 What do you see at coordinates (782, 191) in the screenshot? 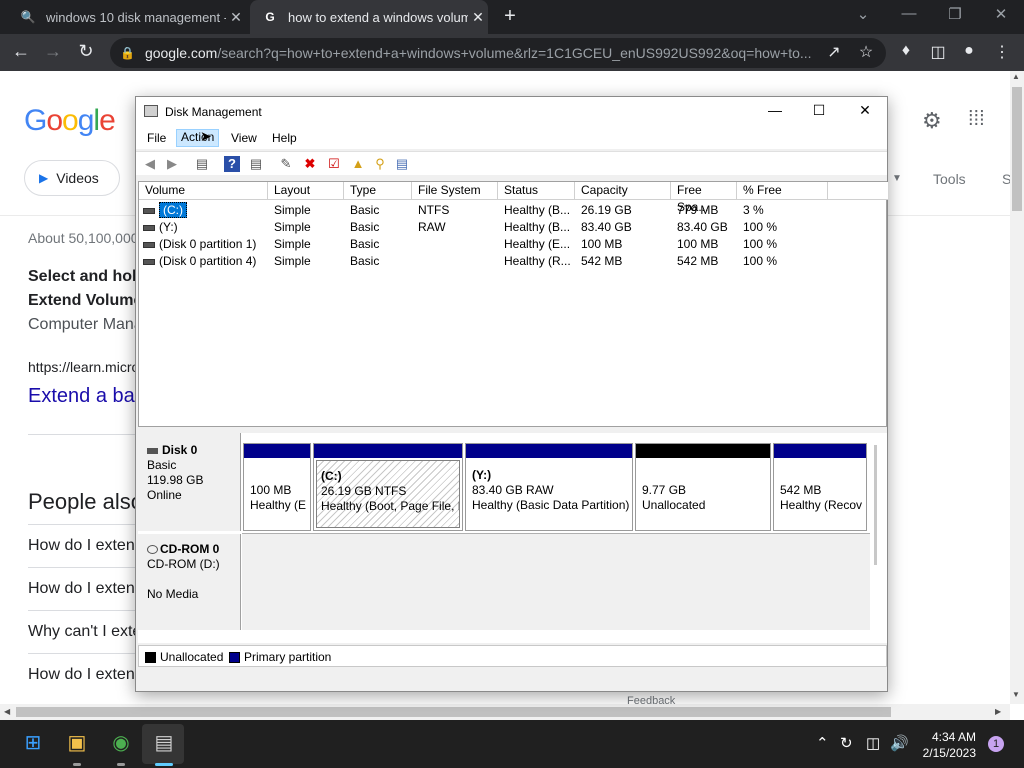
I see `col-percent-free: % Free` at bounding box center [782, 191].